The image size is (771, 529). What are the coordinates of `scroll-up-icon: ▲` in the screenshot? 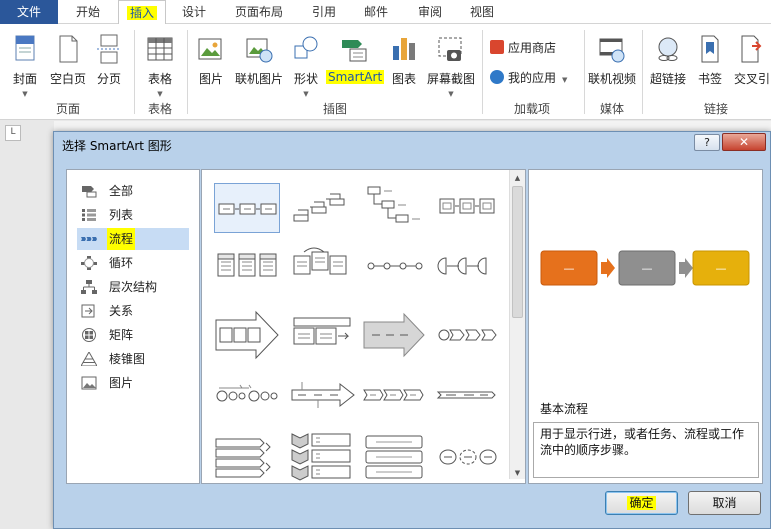 It's located at (517, 178).